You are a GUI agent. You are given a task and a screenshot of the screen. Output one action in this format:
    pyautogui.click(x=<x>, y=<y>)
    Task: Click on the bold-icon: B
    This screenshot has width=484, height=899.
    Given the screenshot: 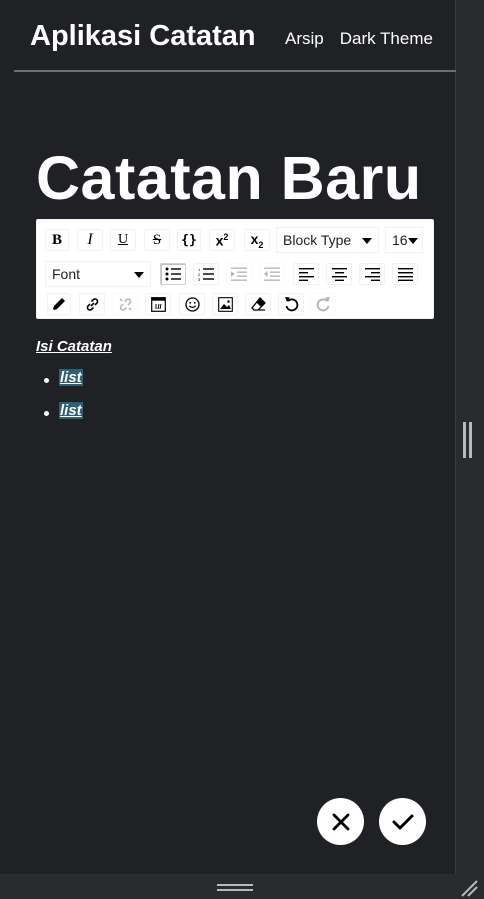 What is the action you would take?
    pyautogui.click(x=56, y=239)
    